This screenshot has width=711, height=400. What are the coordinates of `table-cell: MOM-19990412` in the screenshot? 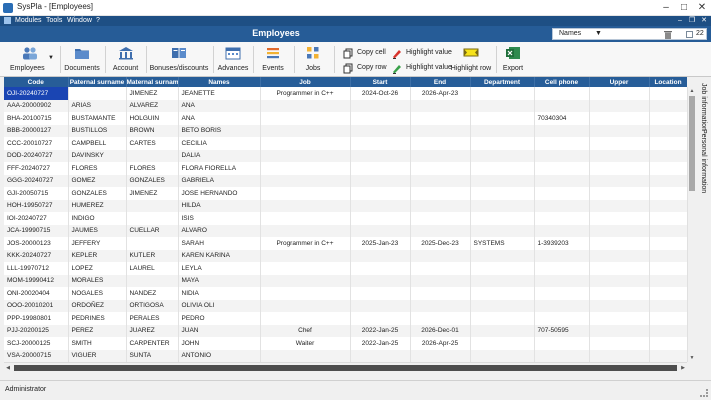 It's located at (36, 280).